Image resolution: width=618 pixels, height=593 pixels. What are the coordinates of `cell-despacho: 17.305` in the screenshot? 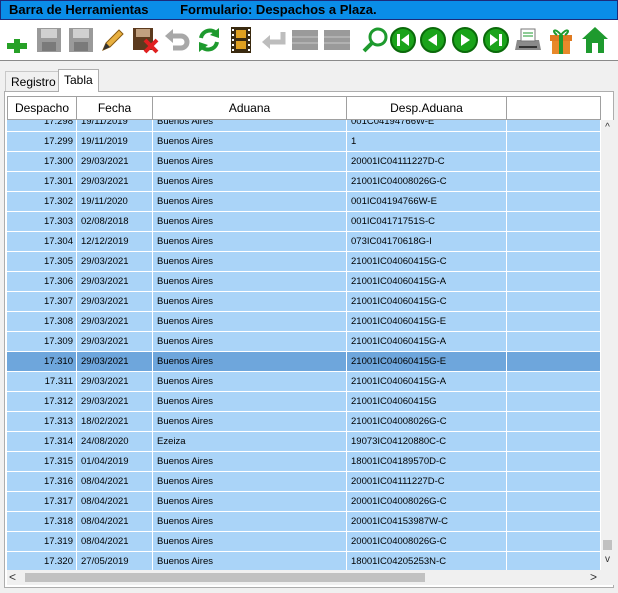 It's located at (42, 262).